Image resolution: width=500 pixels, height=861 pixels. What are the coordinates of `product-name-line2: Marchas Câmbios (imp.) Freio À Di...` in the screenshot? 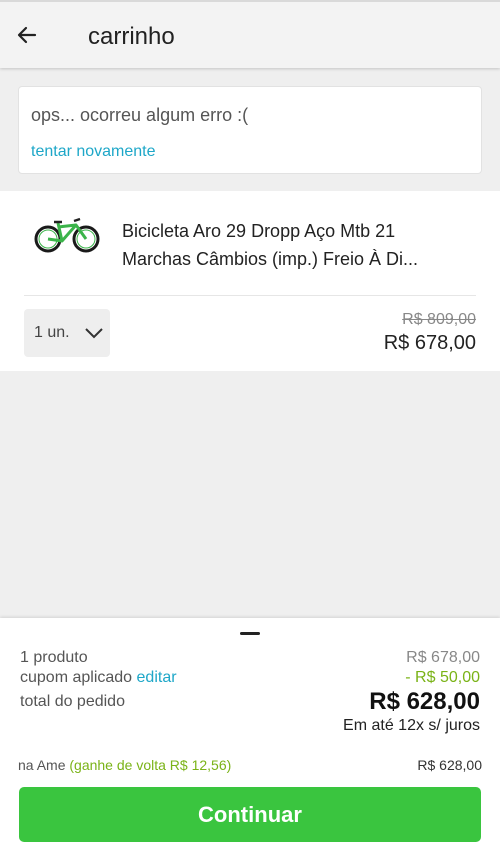 It's located at (270, 259).